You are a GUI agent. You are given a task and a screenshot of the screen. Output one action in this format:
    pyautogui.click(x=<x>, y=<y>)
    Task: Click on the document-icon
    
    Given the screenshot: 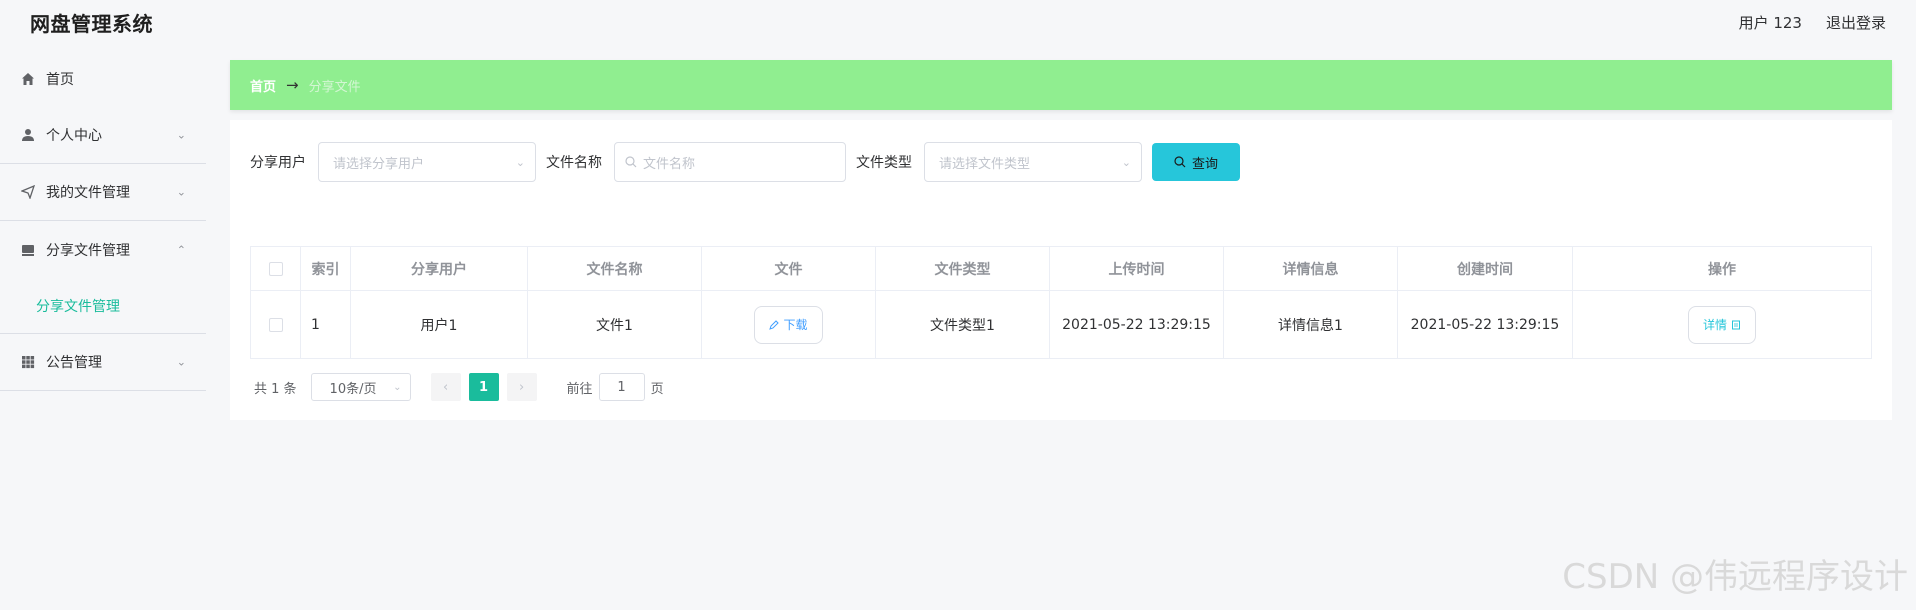 What is the action you would take?
    pyautogui.click(x=1736, y=325)
    